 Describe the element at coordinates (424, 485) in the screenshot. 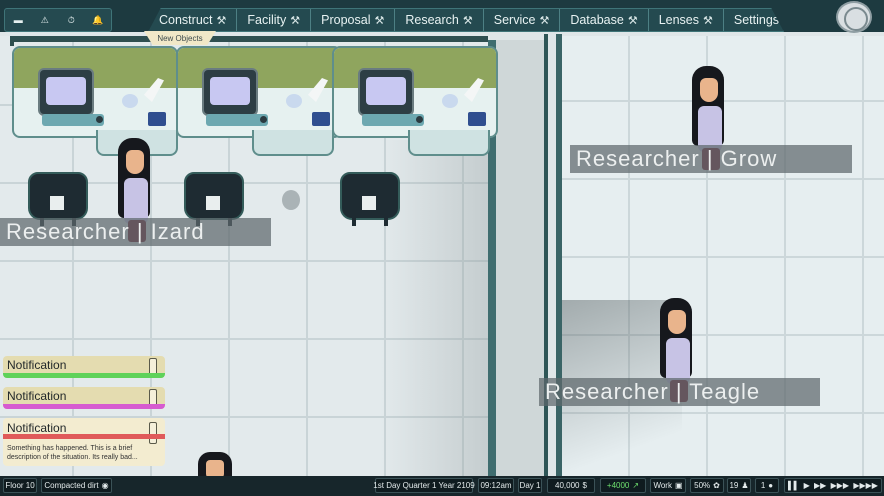

I see `date-display: 1st Day Quarter 1 Year 2109` at that location.